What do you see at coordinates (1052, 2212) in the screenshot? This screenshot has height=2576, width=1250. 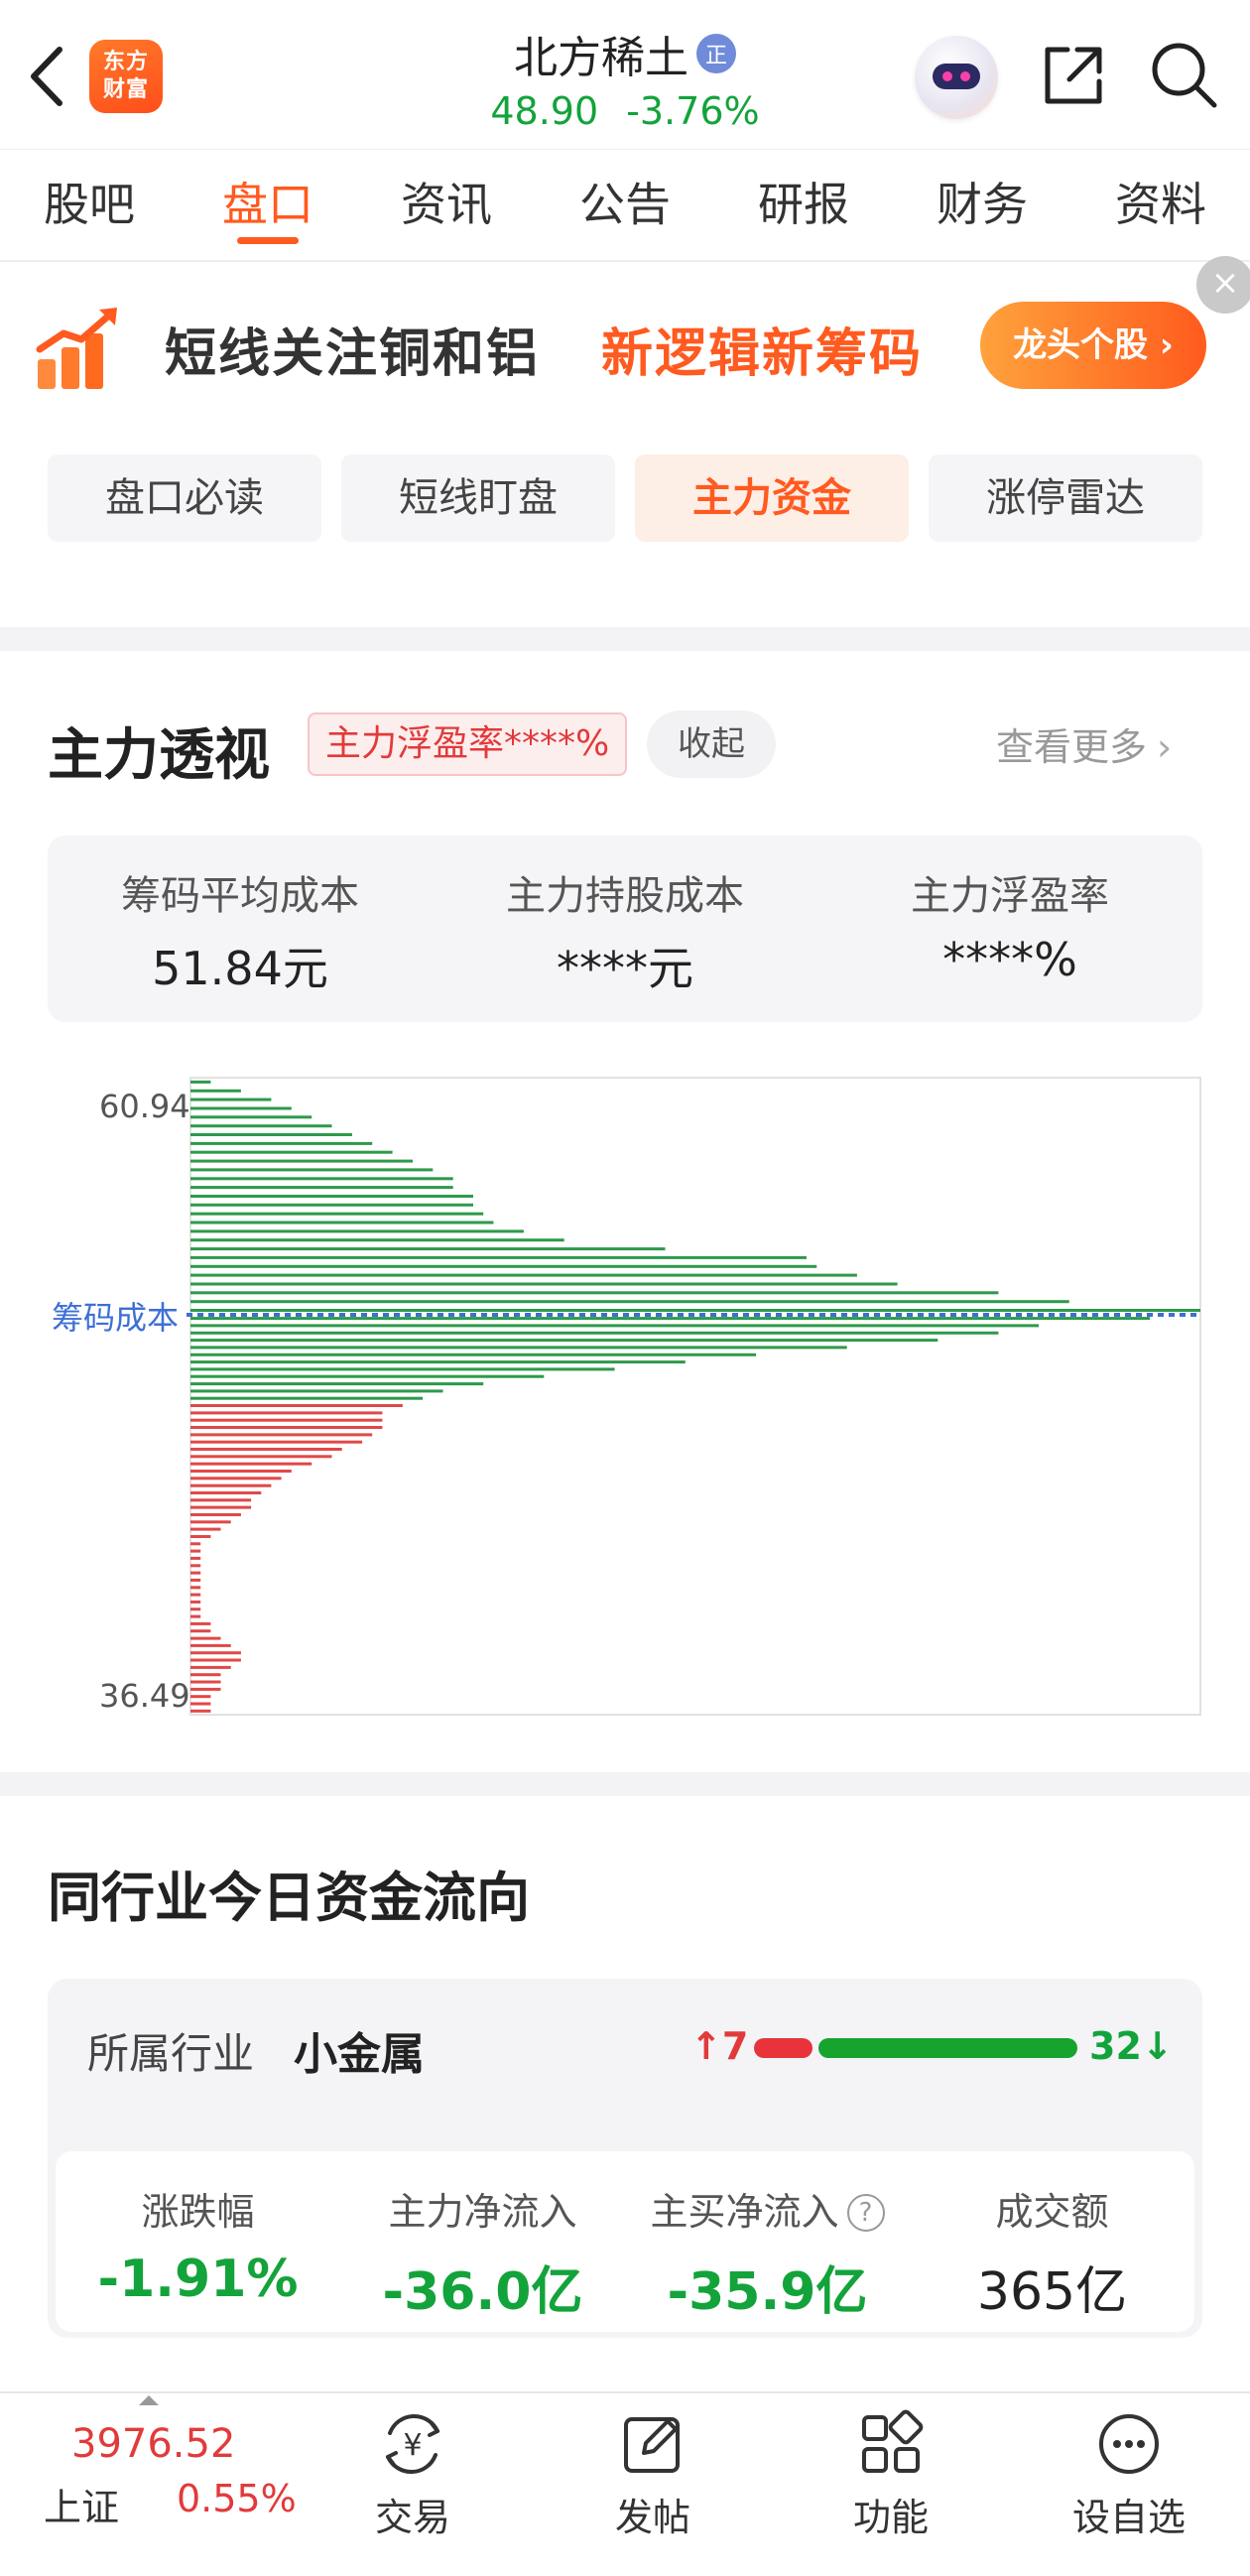 I see `stat-label: 成交额` at bounding box center [1052, 2212].